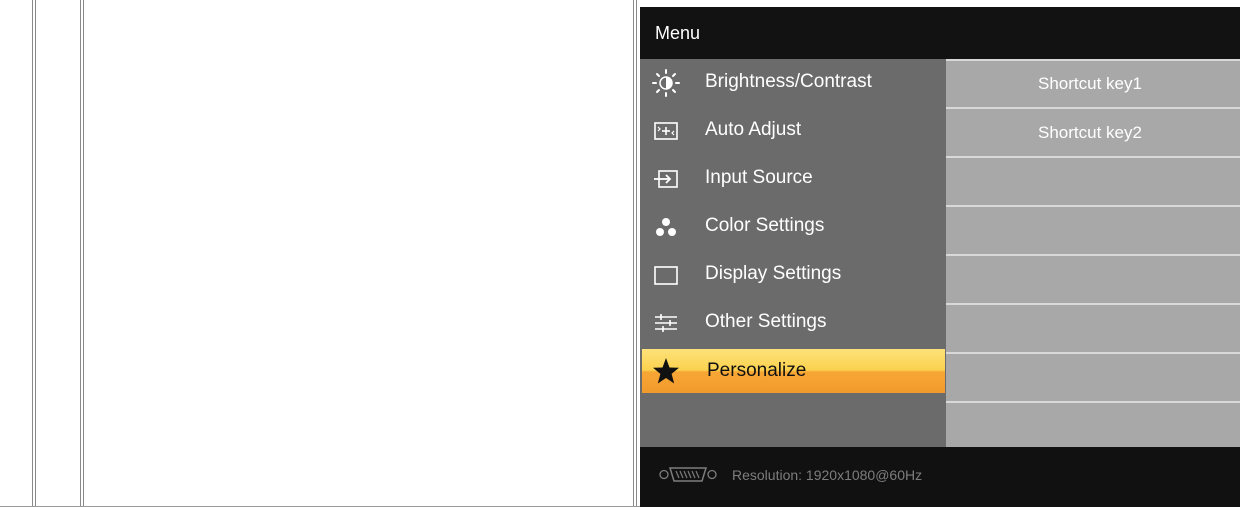 The height and width of the screenshot is (507, 1240). I want to click on menu-item-label: Brightness/Contrast, so click(788, 81).